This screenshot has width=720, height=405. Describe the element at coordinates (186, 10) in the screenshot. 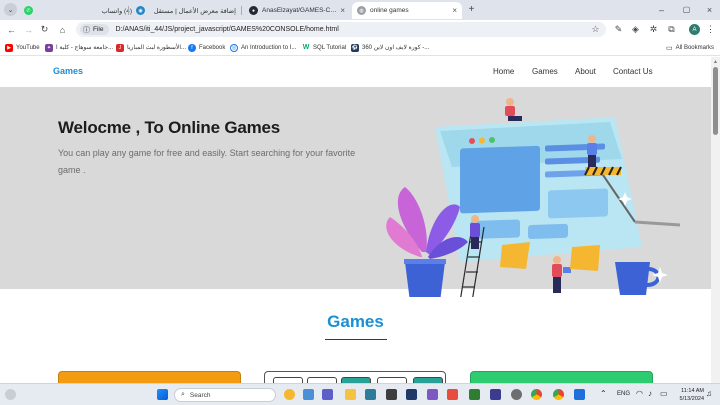

I see `tab-mostaql: ◉ إضافة معرض الأعمال | مستقل` at that location.